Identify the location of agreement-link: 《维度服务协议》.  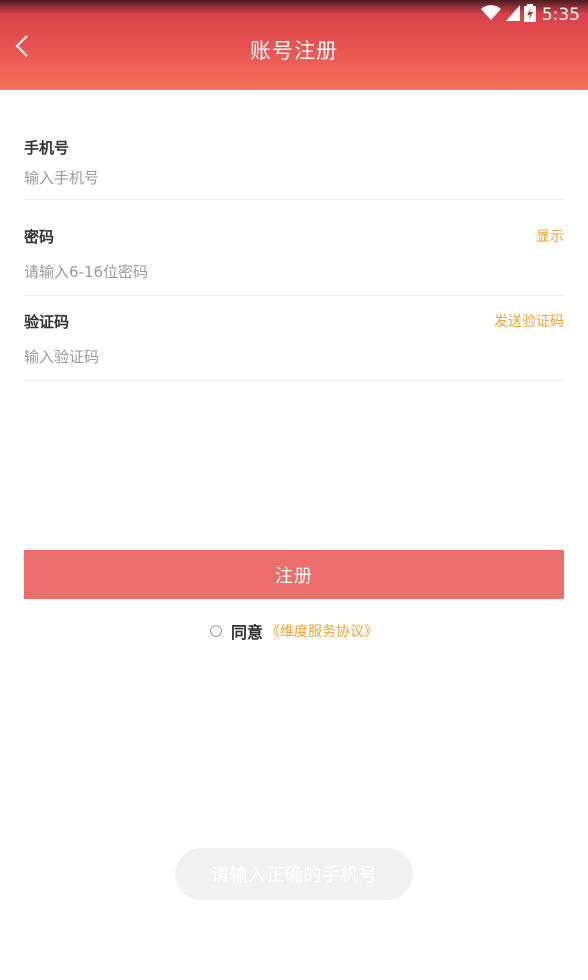
(322, 631).